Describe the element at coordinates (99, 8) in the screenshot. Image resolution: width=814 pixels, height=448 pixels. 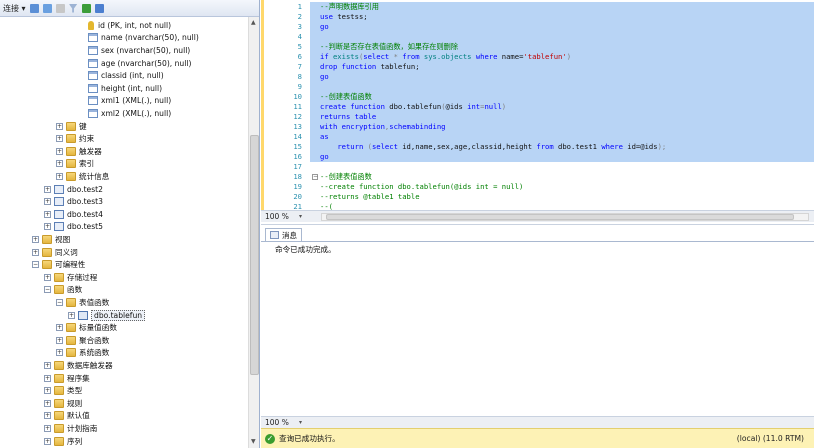
I see `activity-monitor-icon` at that location.